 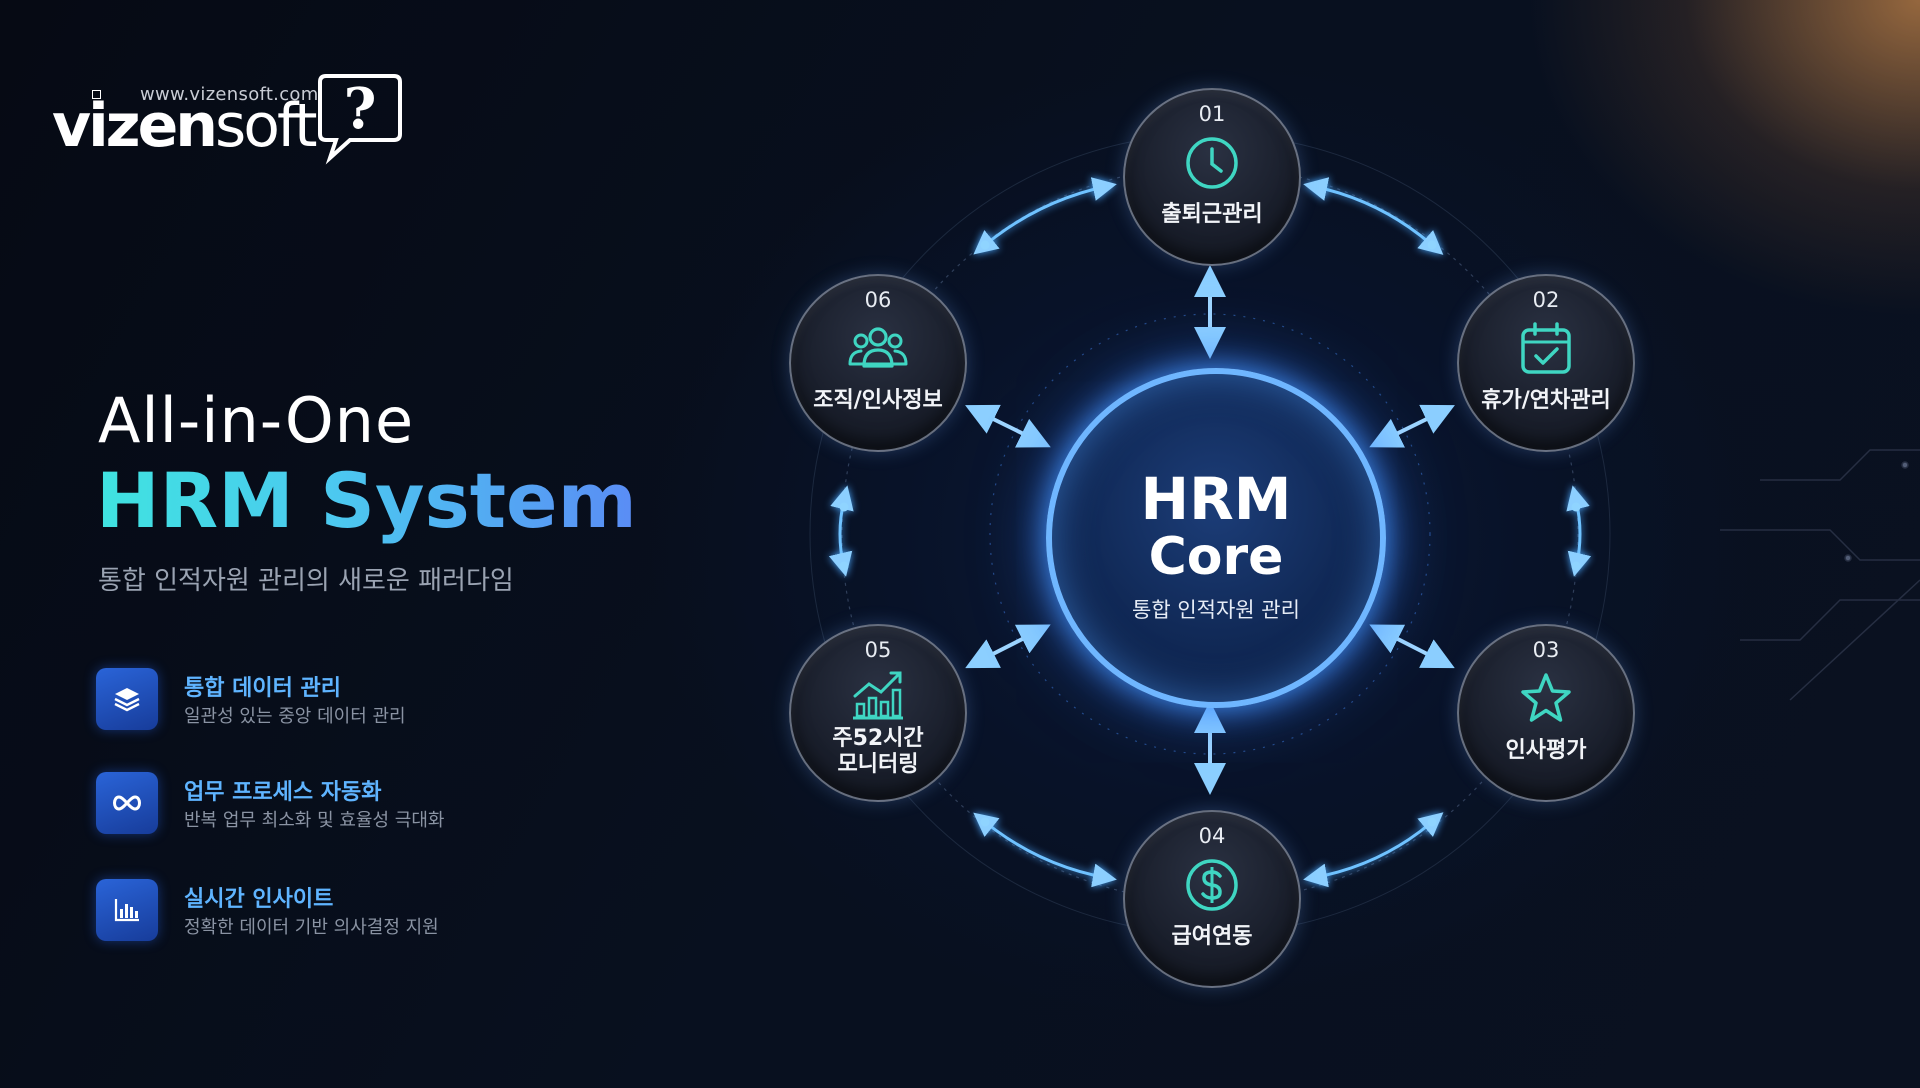 I want to click on circuit-decoration, so click(x=1820, y=575).